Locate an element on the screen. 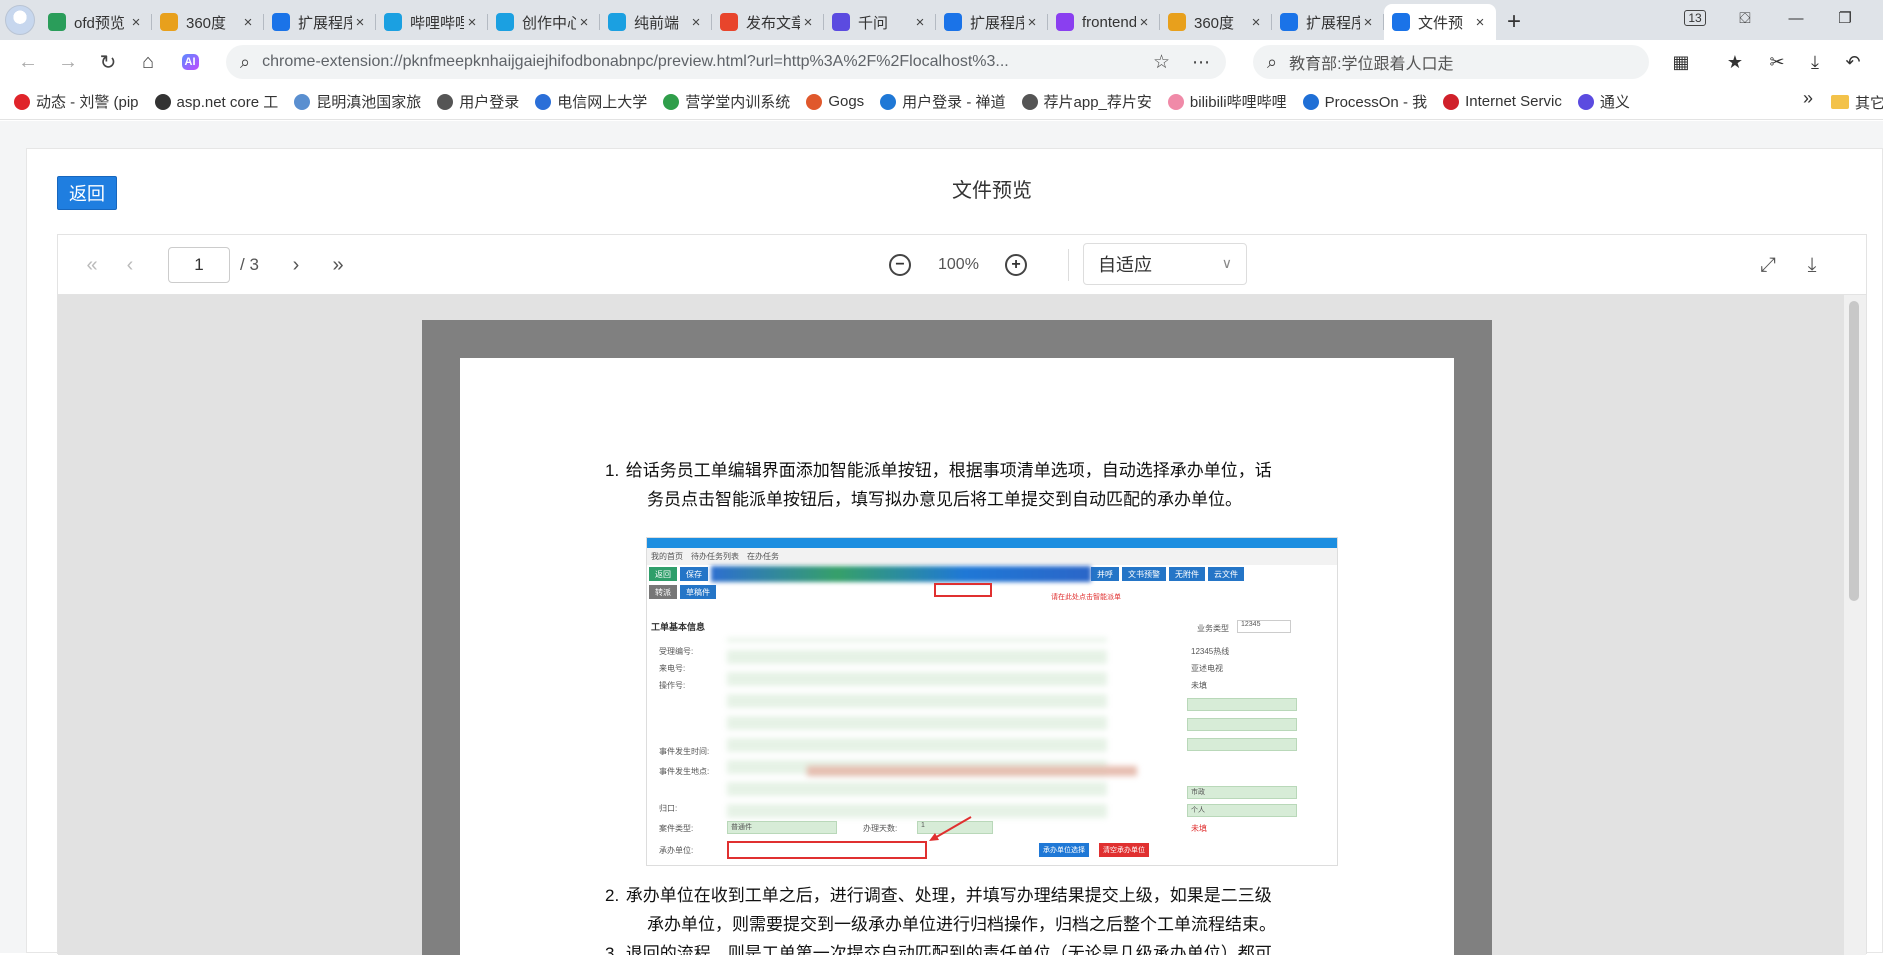  back-arrow-icon: ← is located at coordinates (28, 62).